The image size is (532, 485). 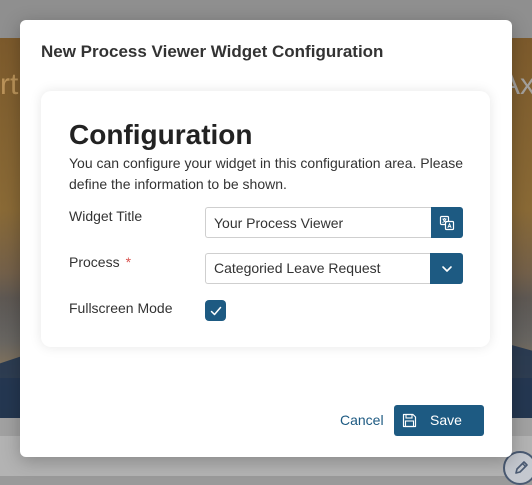 I want to click on fullscreen-mode-label: Fullscreen Mode, so click(x=121, y=308).